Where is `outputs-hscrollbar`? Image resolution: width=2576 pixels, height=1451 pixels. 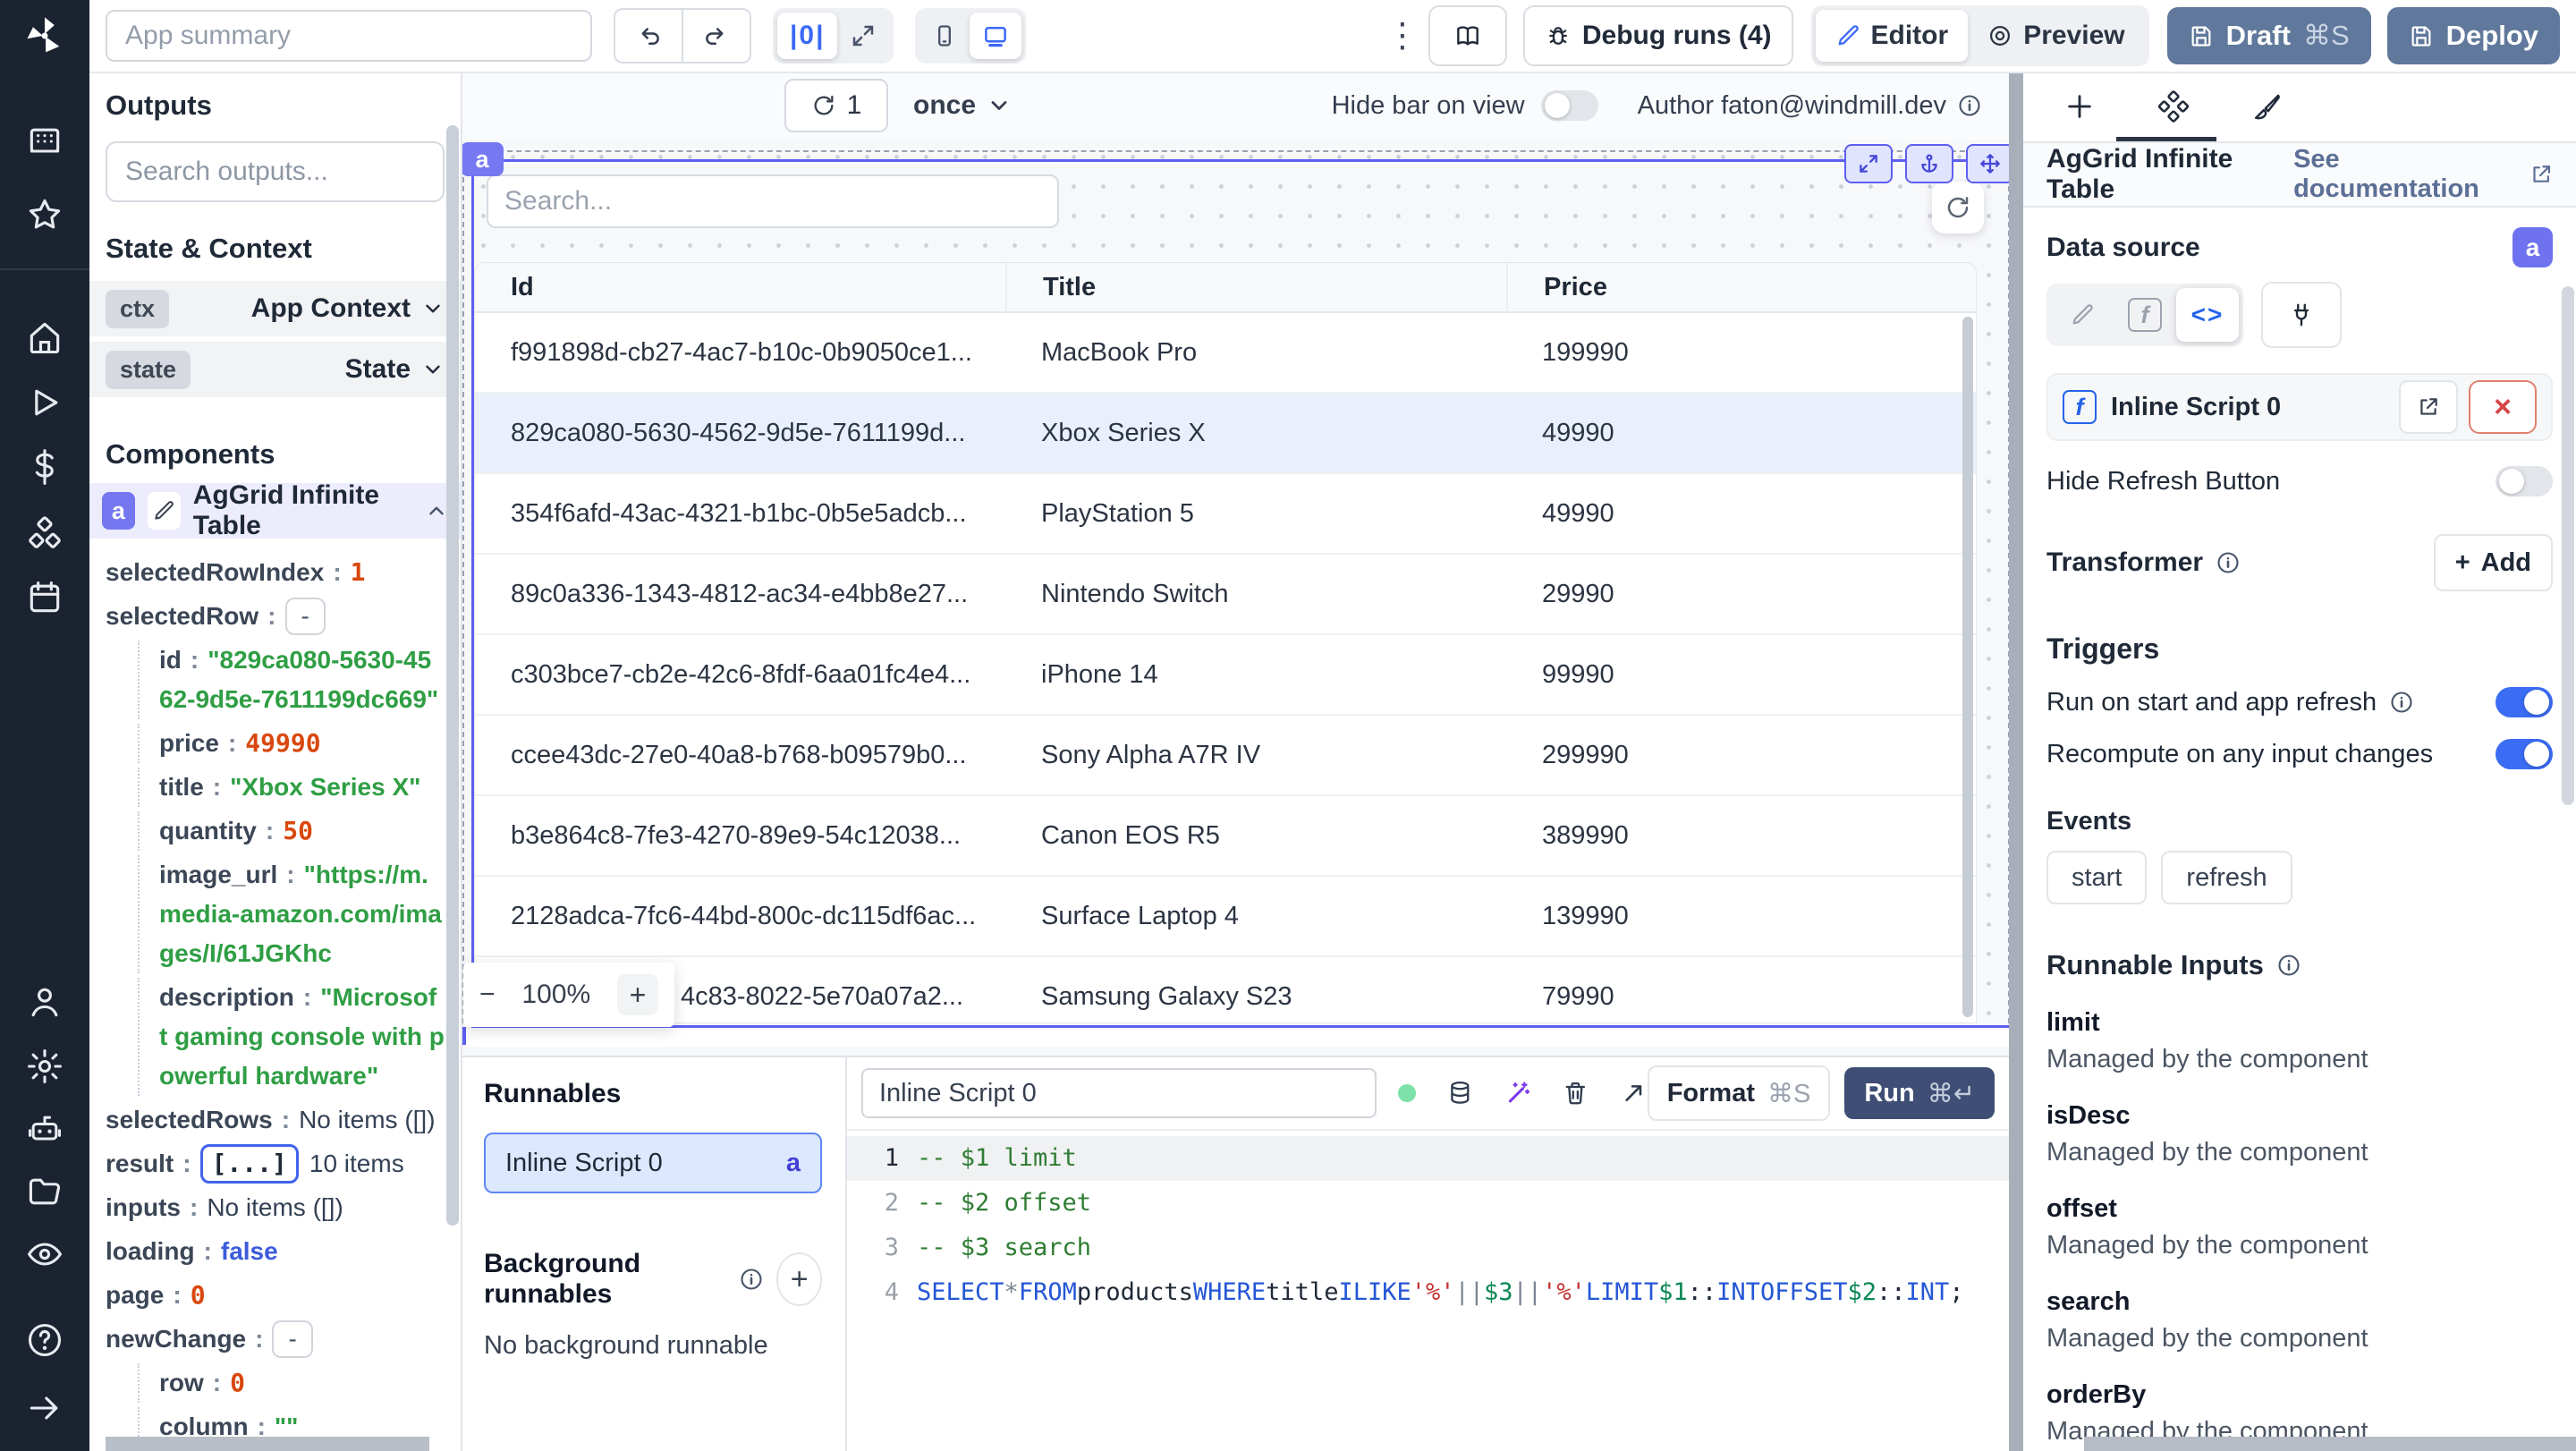 outputs-hscrollbar is located at coordinates (267, 1444).